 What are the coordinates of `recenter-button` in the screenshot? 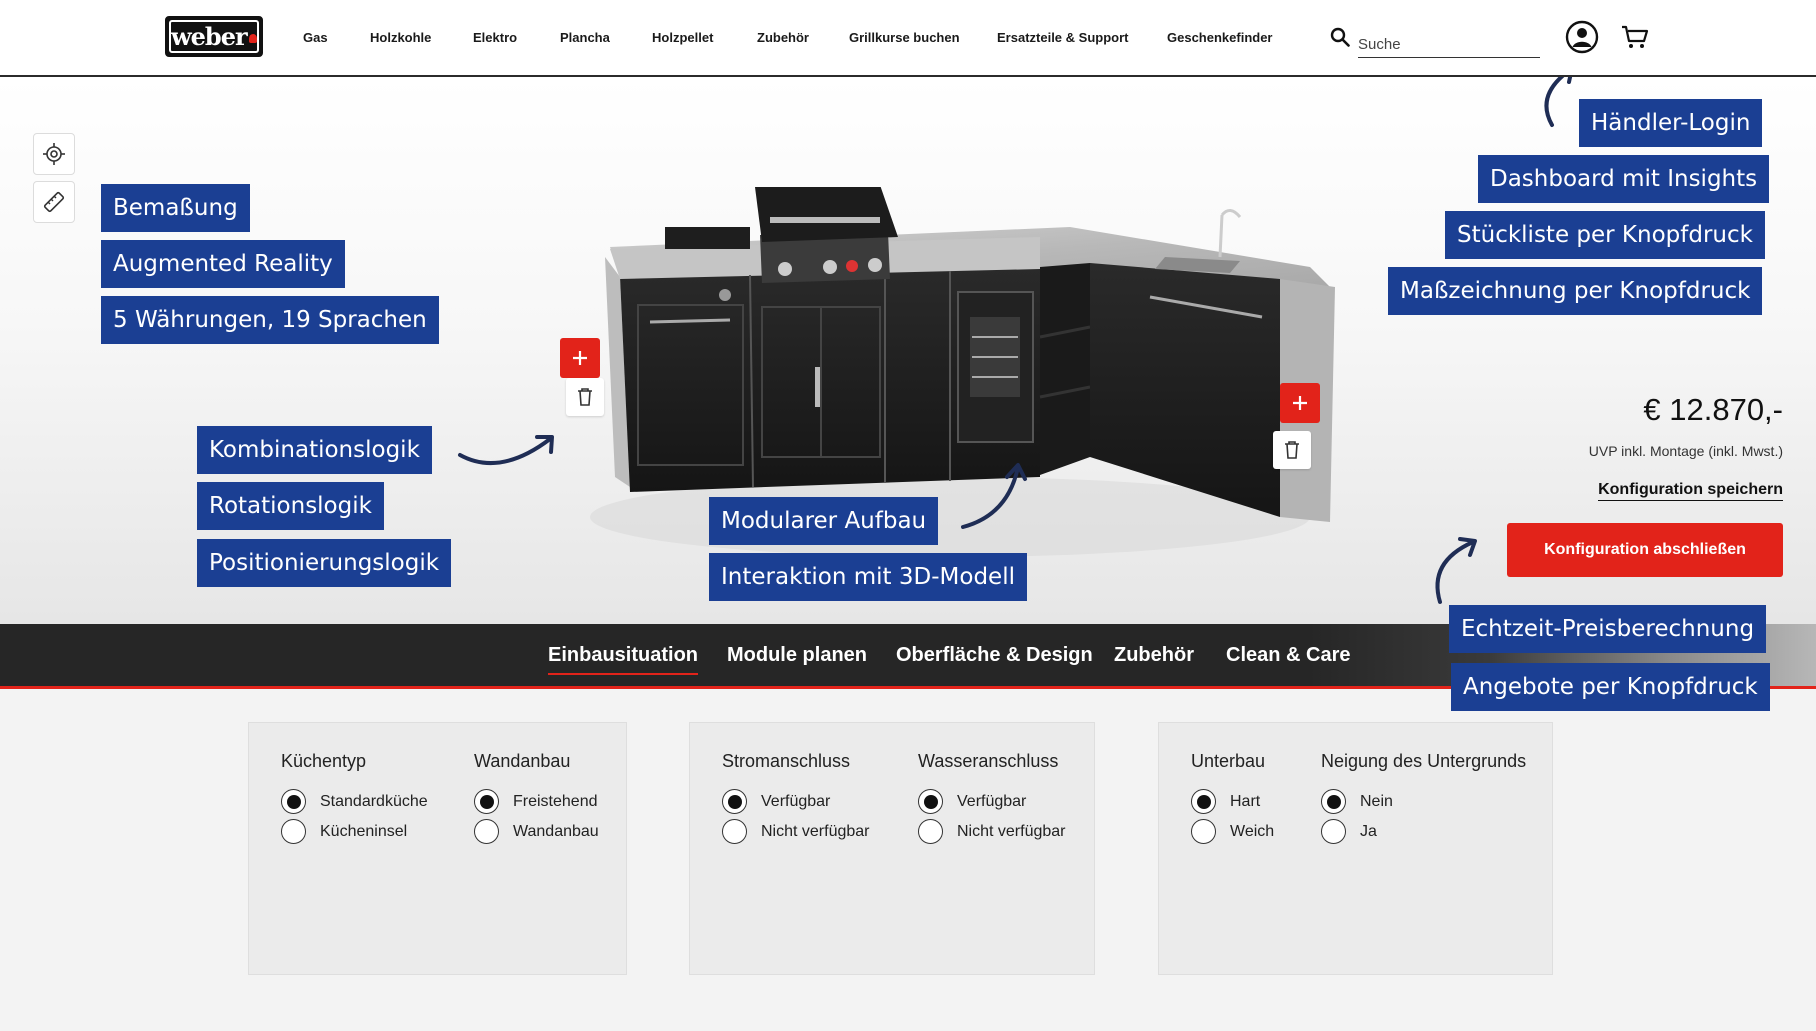 It's located at (54, 154).